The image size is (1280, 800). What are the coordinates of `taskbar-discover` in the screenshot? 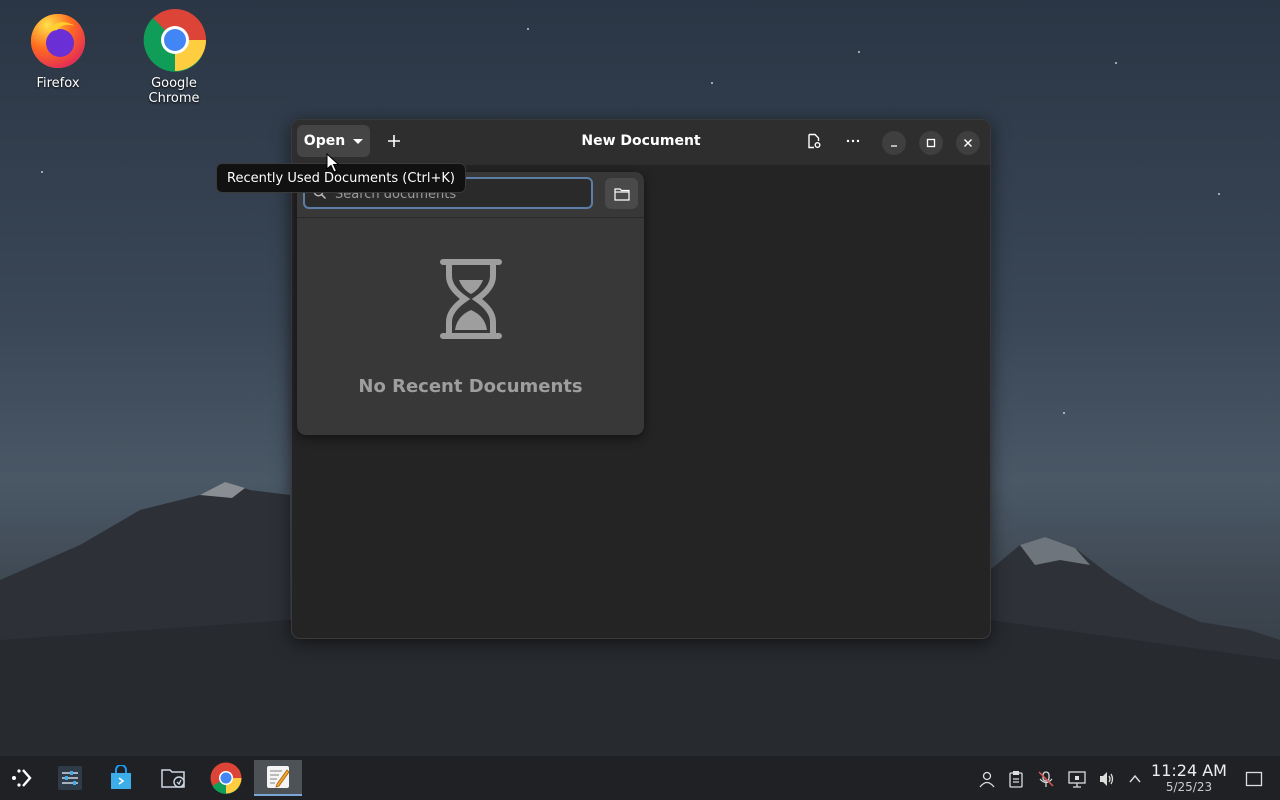 It's located at (121, 778).